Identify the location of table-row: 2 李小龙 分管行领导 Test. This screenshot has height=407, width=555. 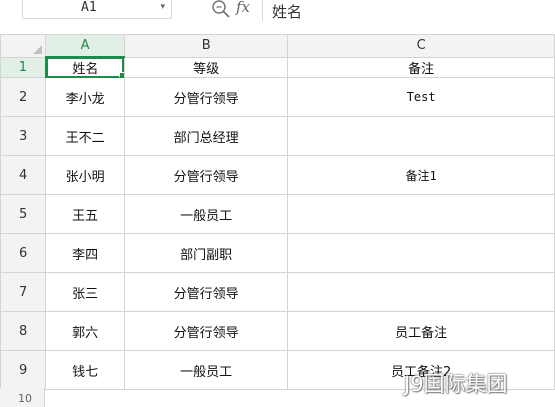
(277, 97).